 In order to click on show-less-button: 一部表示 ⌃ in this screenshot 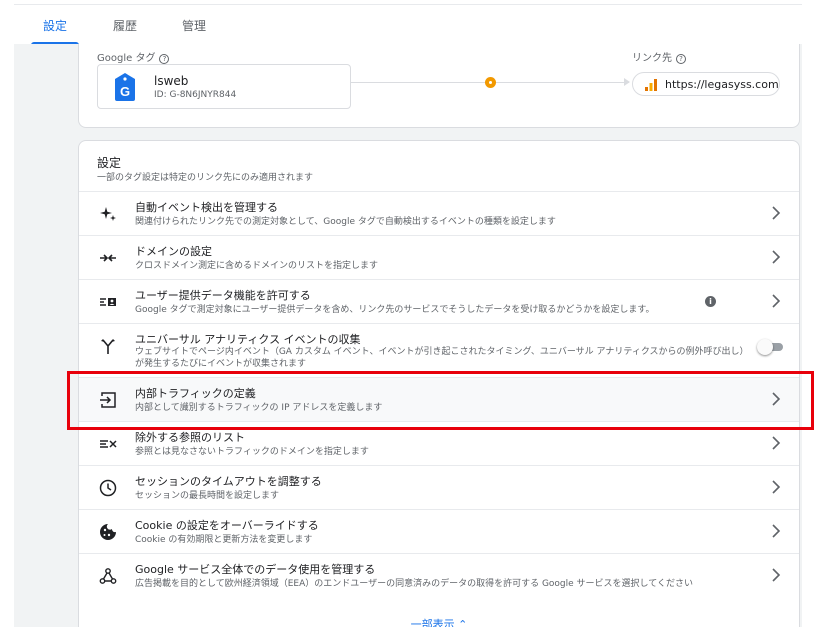, I will do `click(439, 621)`.